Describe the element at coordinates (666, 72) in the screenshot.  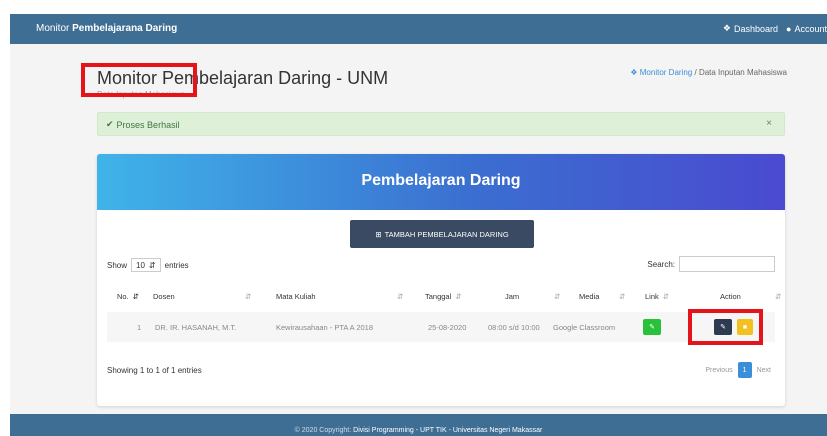
I see `breadcrumb-home-label: Monitor Daring` at that location.